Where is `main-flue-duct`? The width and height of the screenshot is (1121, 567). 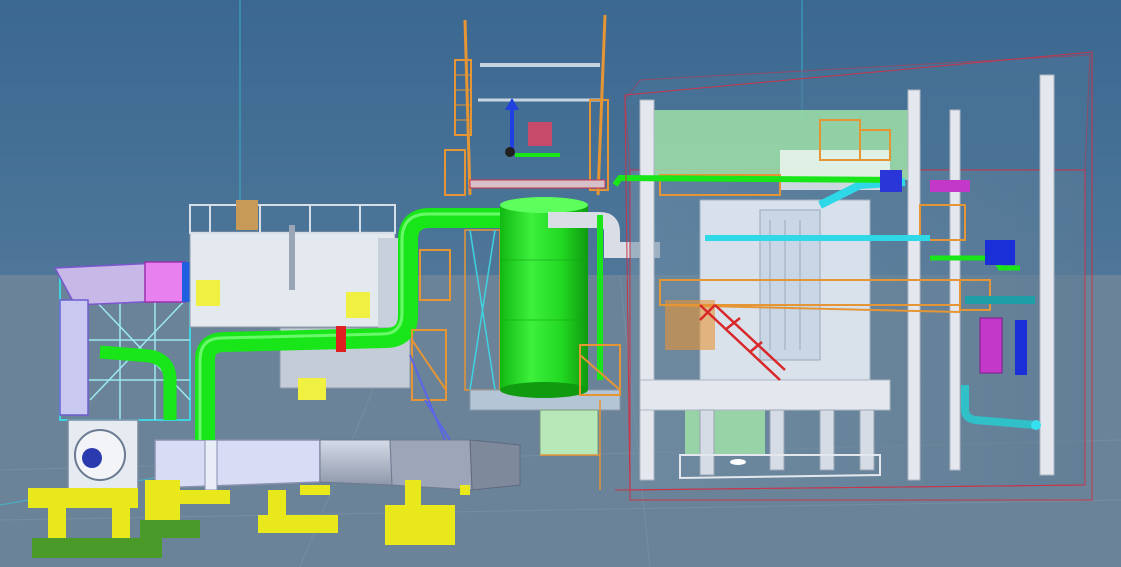
main-flue-duct is located at coordinates (337, 465).